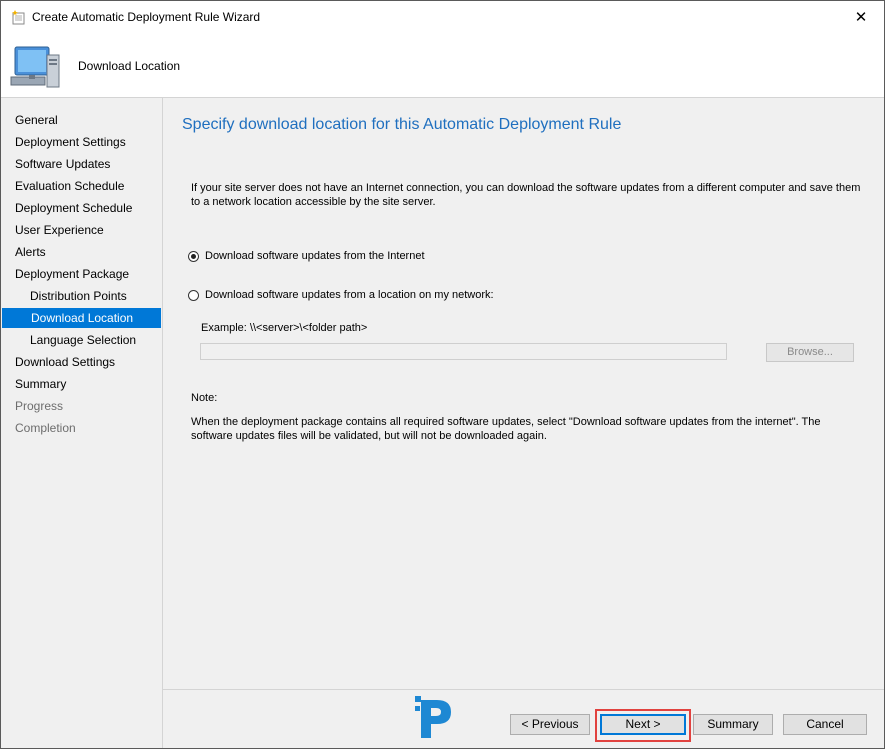 This screenshot has height=749, width=885. I want to click on cancel-button: Cancel, so click(825, 724).